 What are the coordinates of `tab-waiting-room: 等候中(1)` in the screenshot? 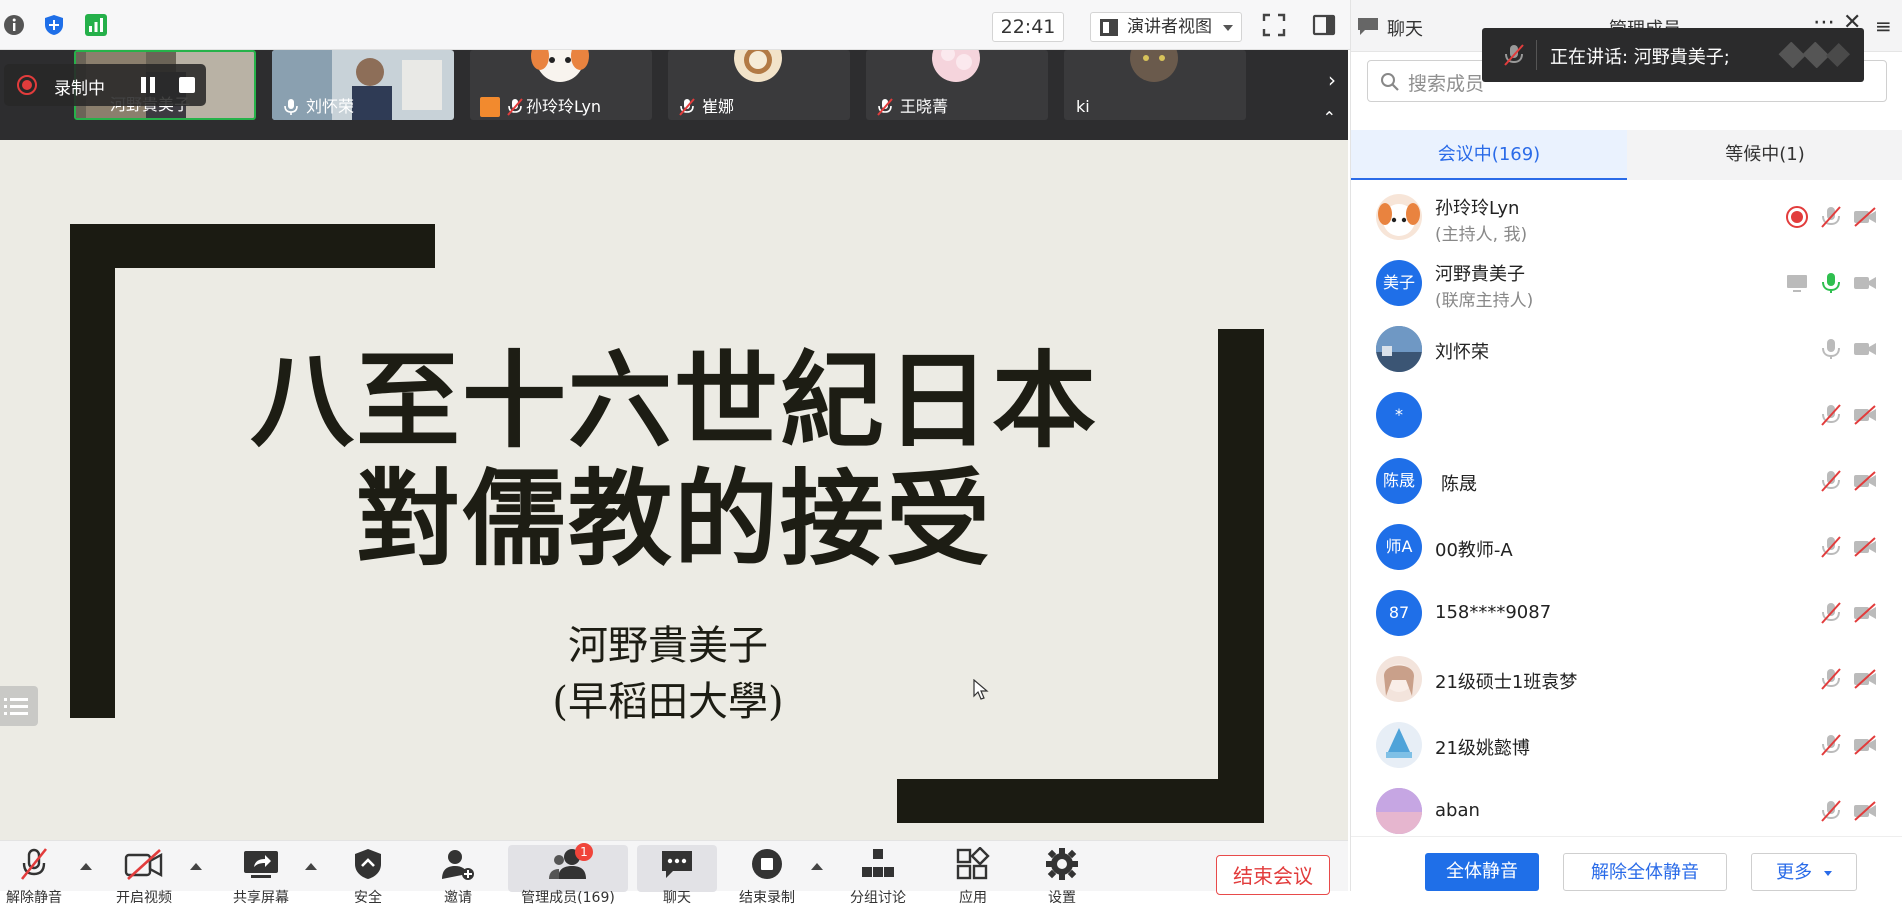 It's located at (1764, 155).